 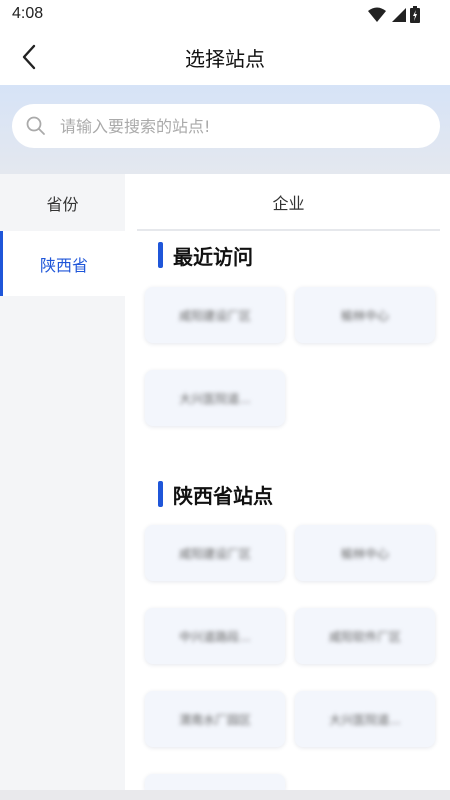 What do you see at coordinates (62, 263) in the screenshot?
I see `province-item-shaanxi: 陕西省` at bounding box center [62, 263].